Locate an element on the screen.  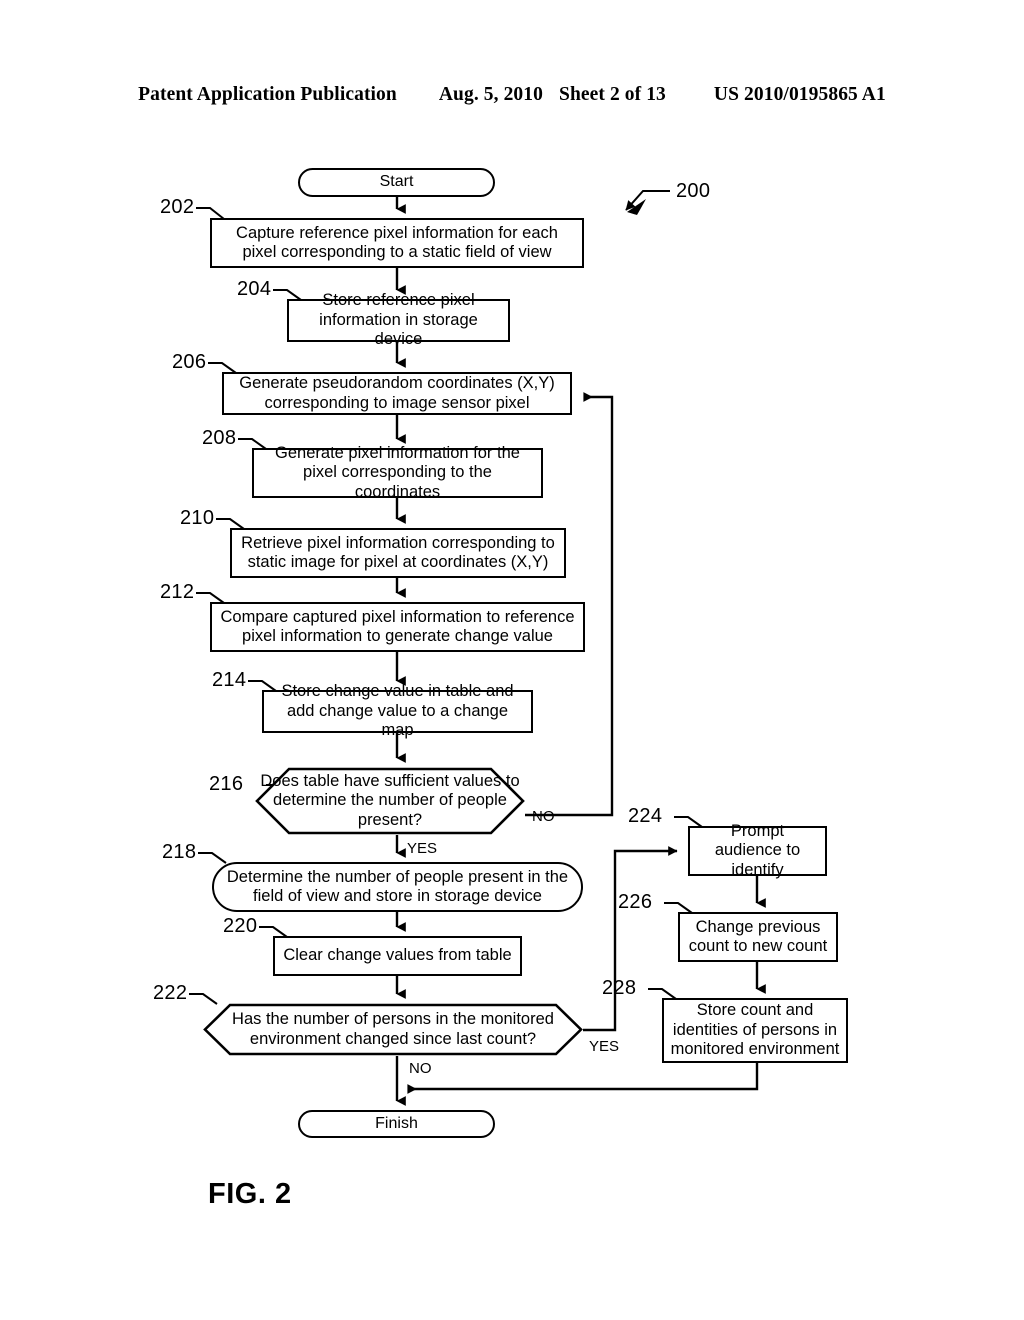
flow-node-220-label: Clear change values from table is located at coordinates (397, 955).